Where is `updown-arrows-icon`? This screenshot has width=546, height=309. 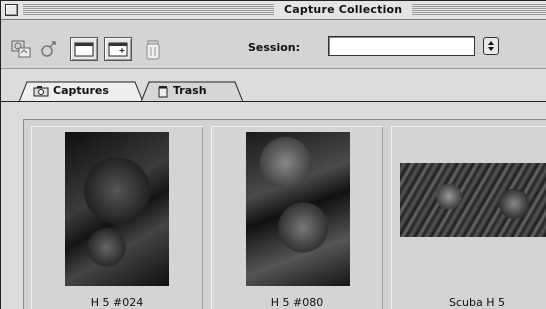
updown-arrows-icon is located at coordinates (491, 46).